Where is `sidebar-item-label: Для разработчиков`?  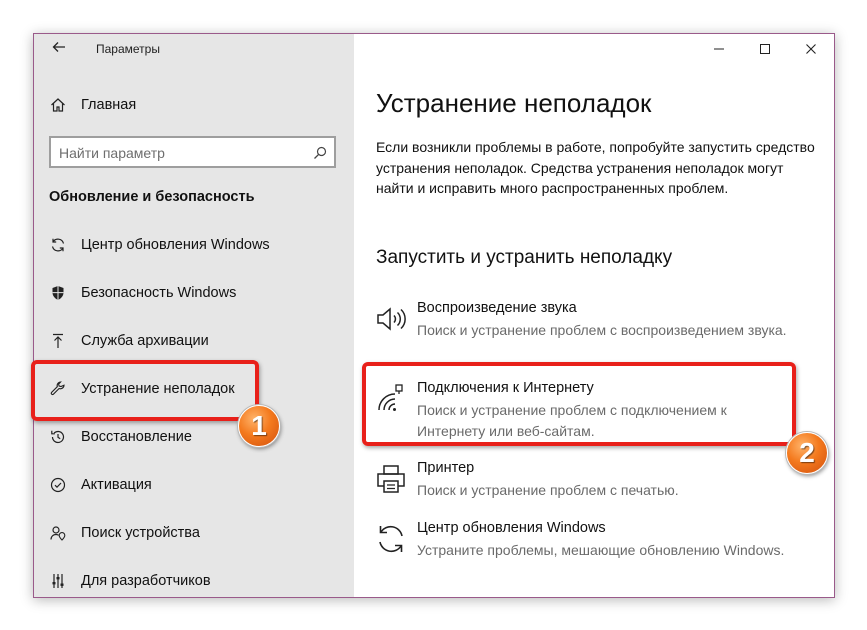
sidebar-item-label: Для разработчиков is located at coordinates (146, 581).